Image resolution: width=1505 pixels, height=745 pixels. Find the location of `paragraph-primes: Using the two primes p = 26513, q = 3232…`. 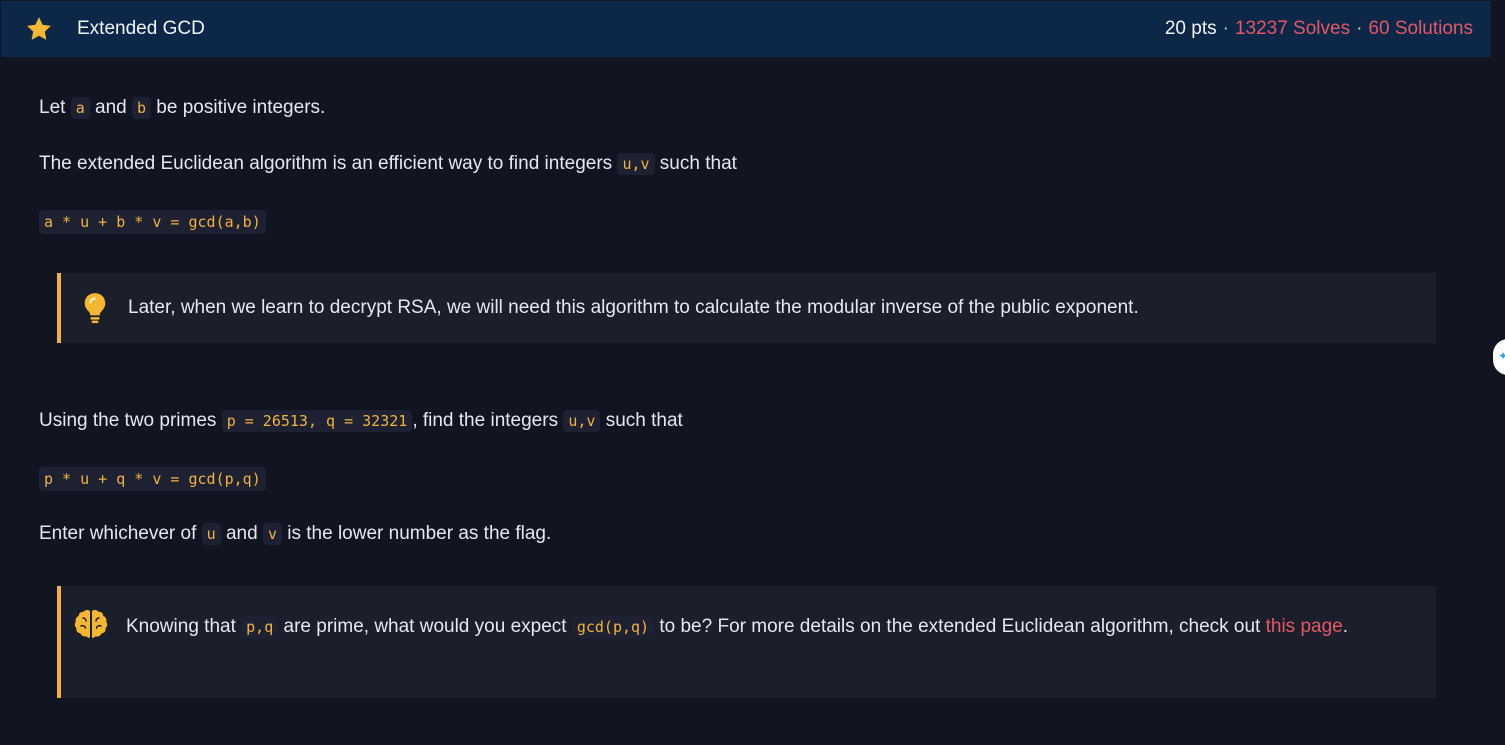

paragraph-primes: Using the two primes p = 26513, q = 3232… is located at coordinates (361, 421).